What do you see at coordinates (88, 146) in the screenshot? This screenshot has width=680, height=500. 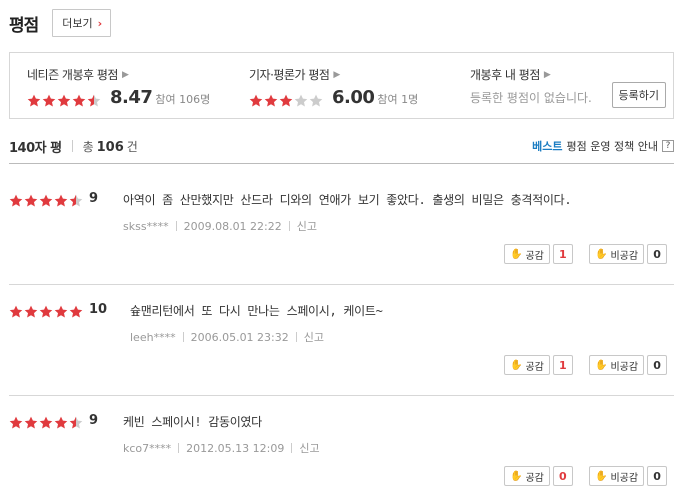 I see `total-prefix: 총` at bounding box center [88, 146].